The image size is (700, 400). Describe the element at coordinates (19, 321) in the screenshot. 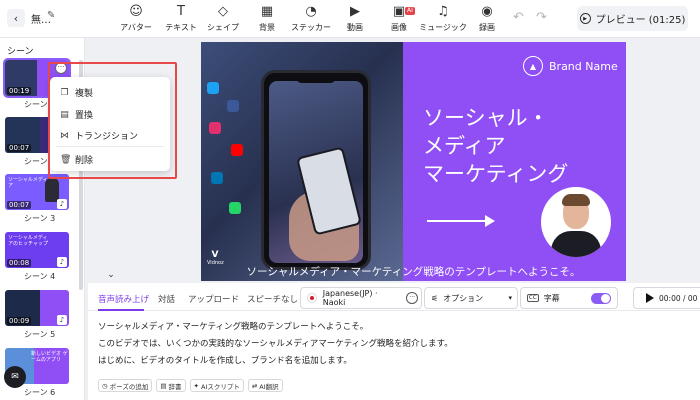

I see `scene-duration: 00:09` at that location.